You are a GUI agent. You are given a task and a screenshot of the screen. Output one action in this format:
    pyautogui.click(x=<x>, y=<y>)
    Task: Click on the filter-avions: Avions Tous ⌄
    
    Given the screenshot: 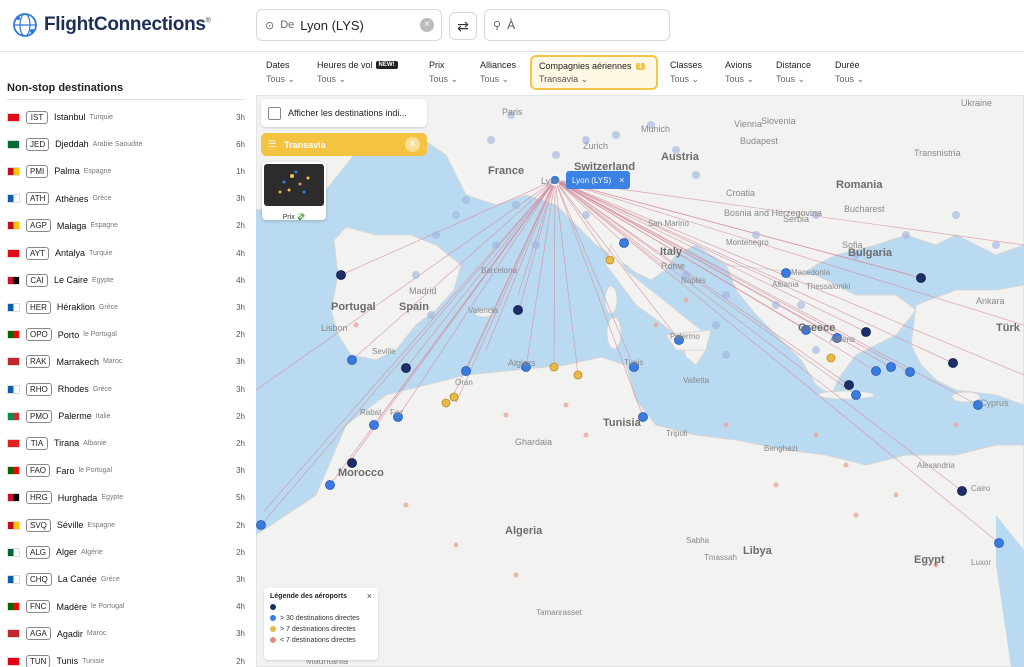 What is the action you would take?
    pyautogui.click(x=739, y=72)
    